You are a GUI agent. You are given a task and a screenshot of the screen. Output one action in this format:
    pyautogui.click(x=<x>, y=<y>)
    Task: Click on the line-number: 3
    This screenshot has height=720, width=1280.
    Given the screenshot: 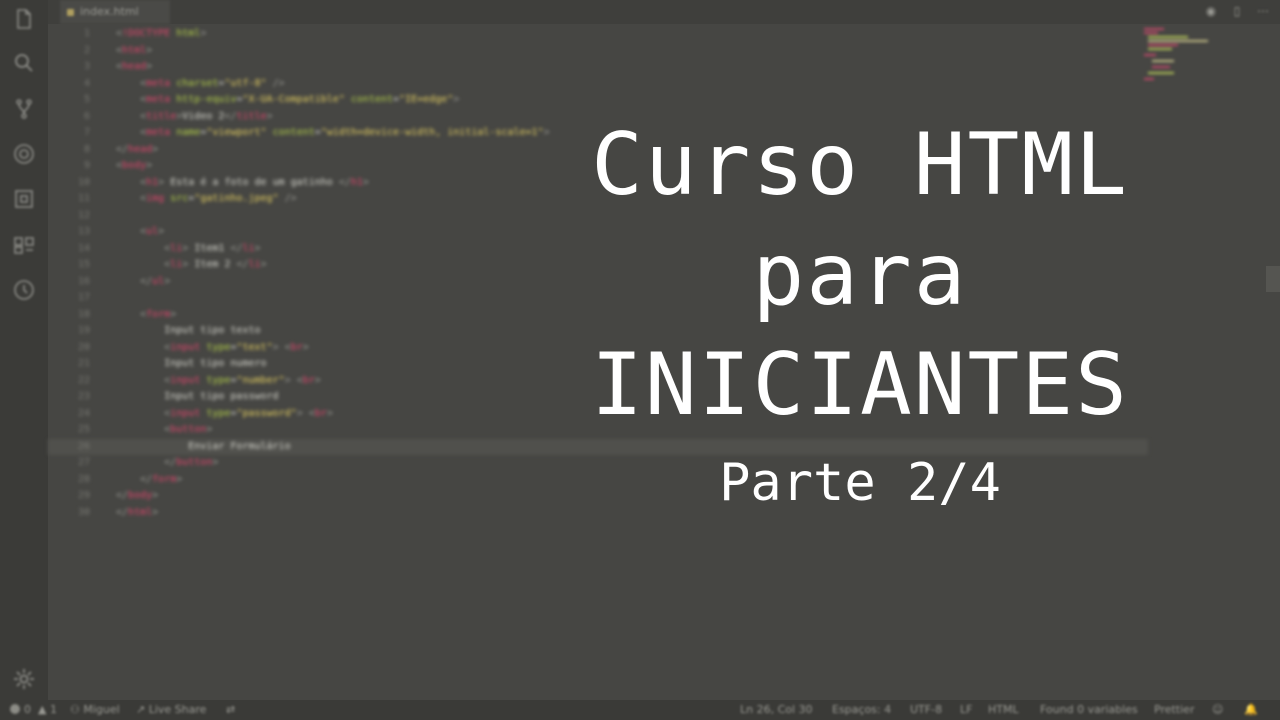 What is the action you would take?
    pyautogui.click(x=86, y=66)
    